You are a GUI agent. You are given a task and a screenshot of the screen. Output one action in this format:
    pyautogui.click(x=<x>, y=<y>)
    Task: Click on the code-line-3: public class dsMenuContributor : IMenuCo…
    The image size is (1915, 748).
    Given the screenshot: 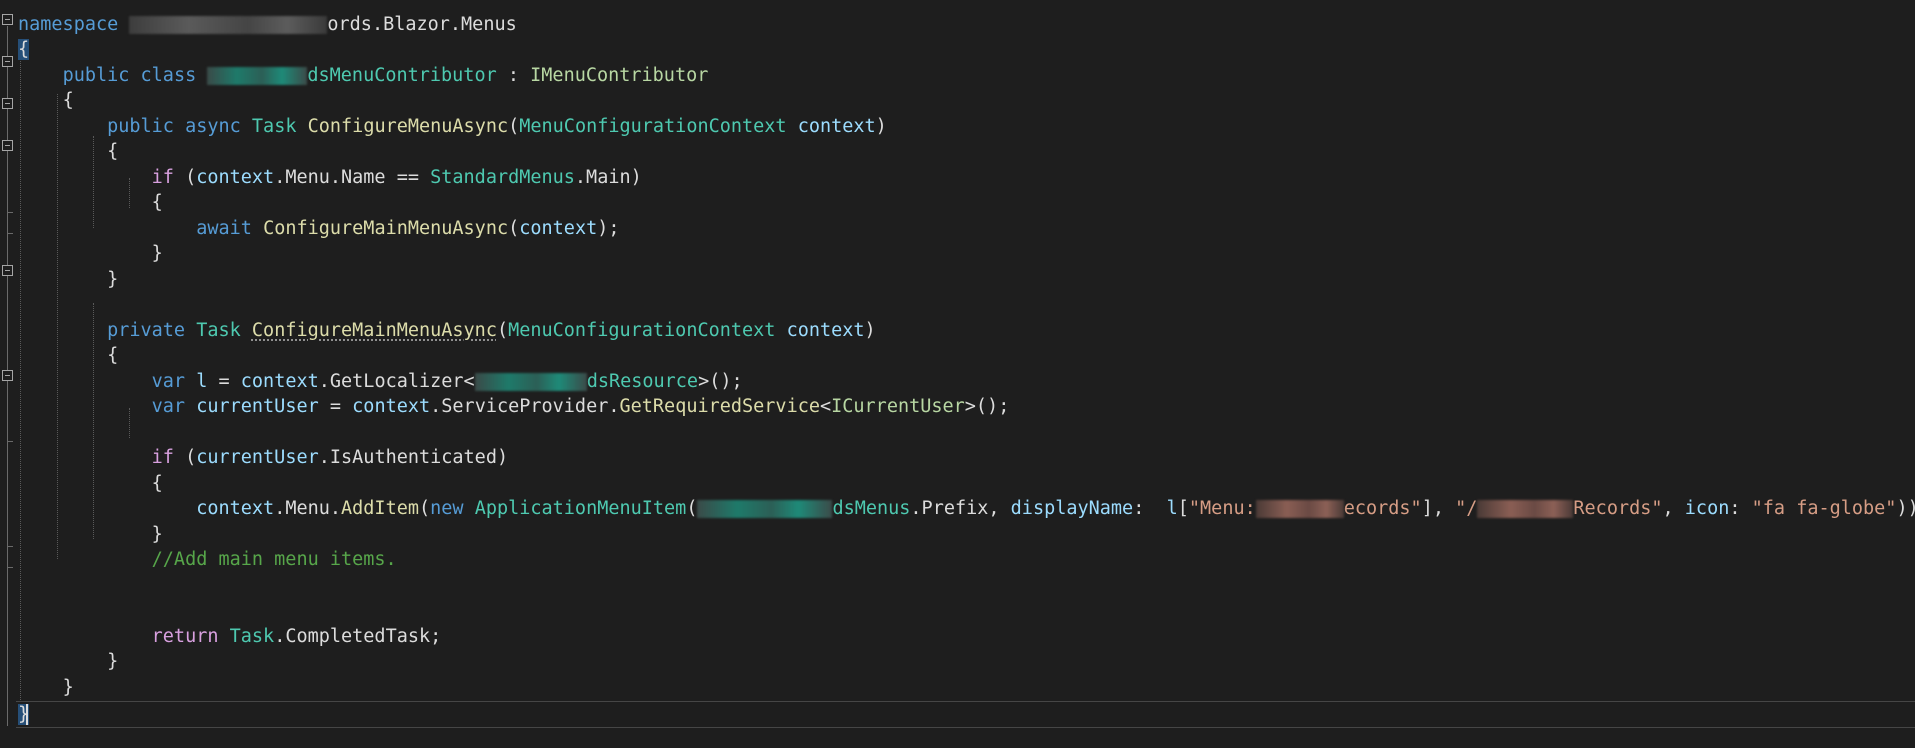 What is the action you would take?
    pyautogui.click(x=363, y=75)
    